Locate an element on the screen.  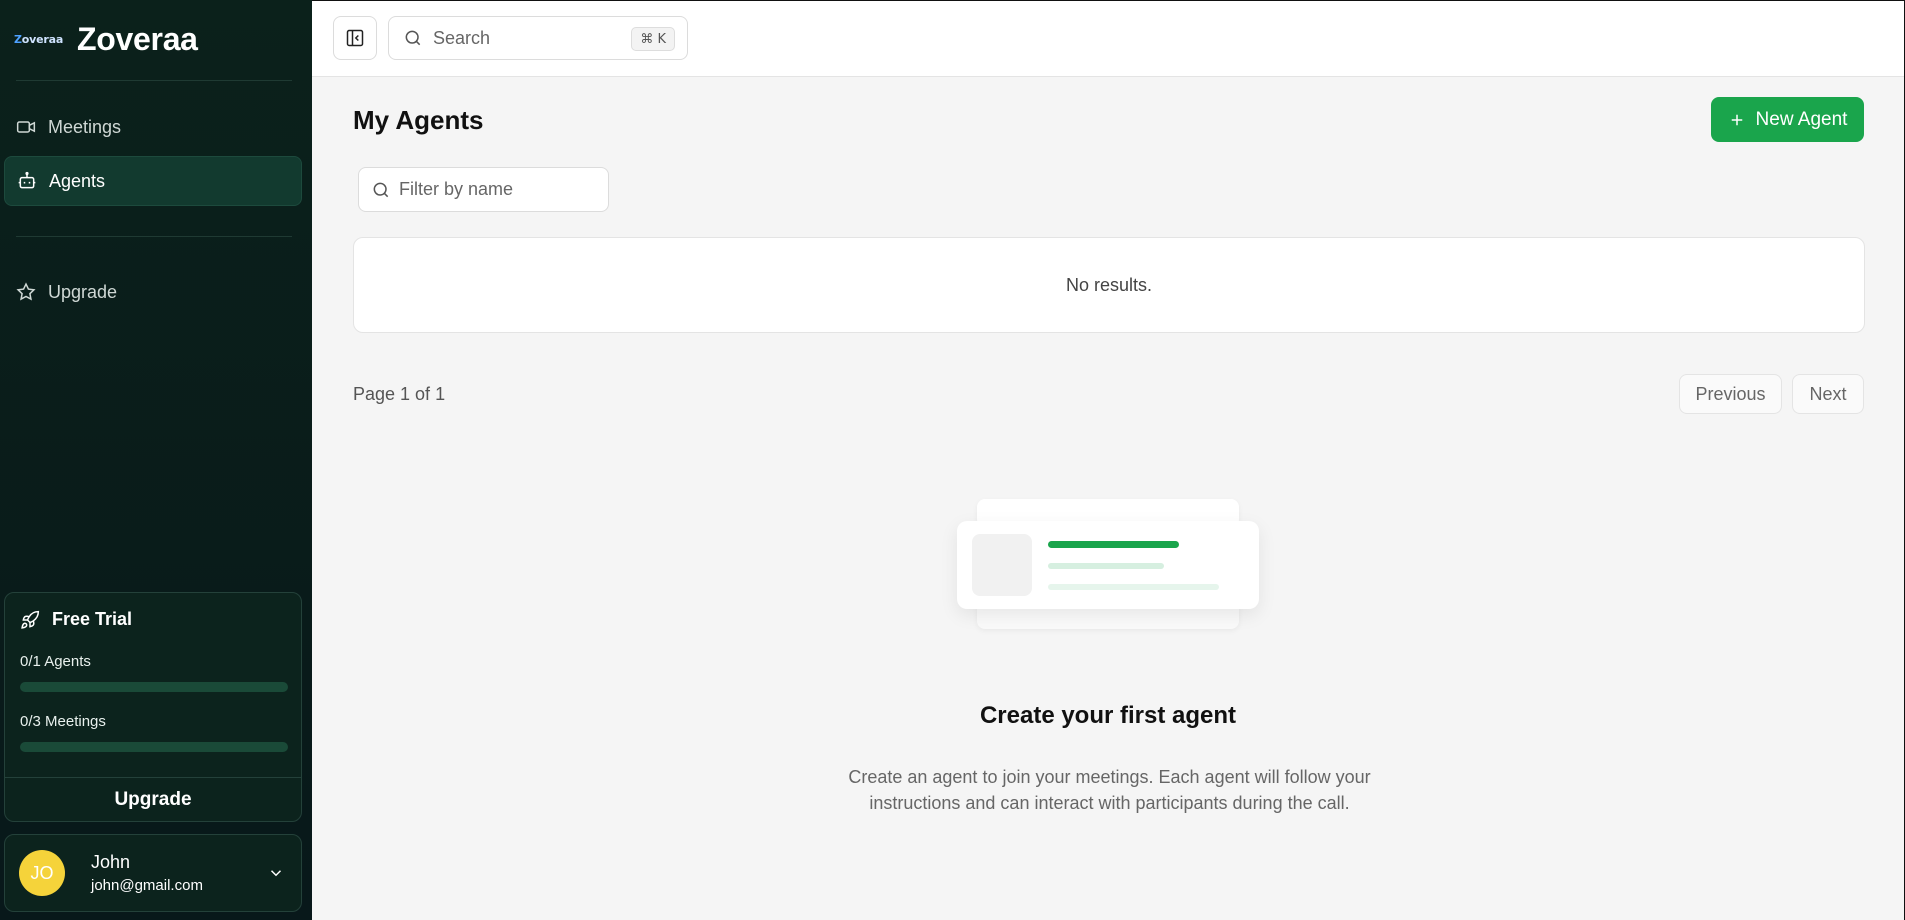
brand-logo: Zoveraa is located at coordinates (39, 39).